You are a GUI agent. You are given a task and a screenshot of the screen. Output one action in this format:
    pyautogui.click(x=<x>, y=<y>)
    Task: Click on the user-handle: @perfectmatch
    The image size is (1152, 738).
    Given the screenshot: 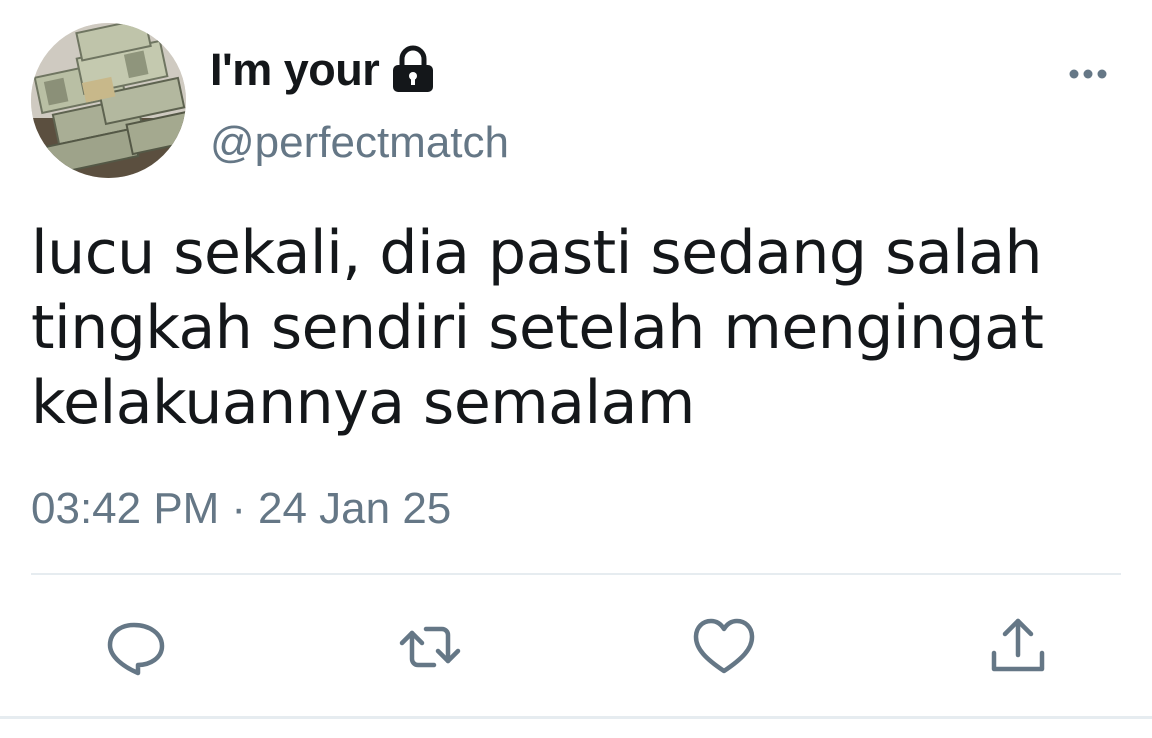 What is the action you would take?
    pyautogui.click(x=359, y=143)
    